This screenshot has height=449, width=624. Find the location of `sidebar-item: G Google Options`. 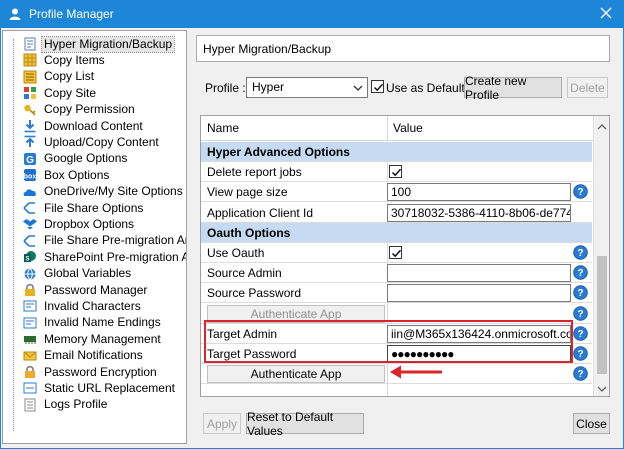

sidebar-item: G Google Options is located at coordinates (76, 159).